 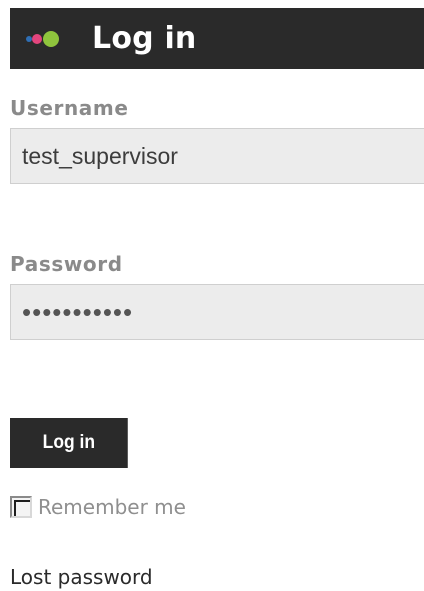 What do you see at coordinates (69, 443) in the screenshot?
I see `login-button: Log in` at bounding box center [69, 443].